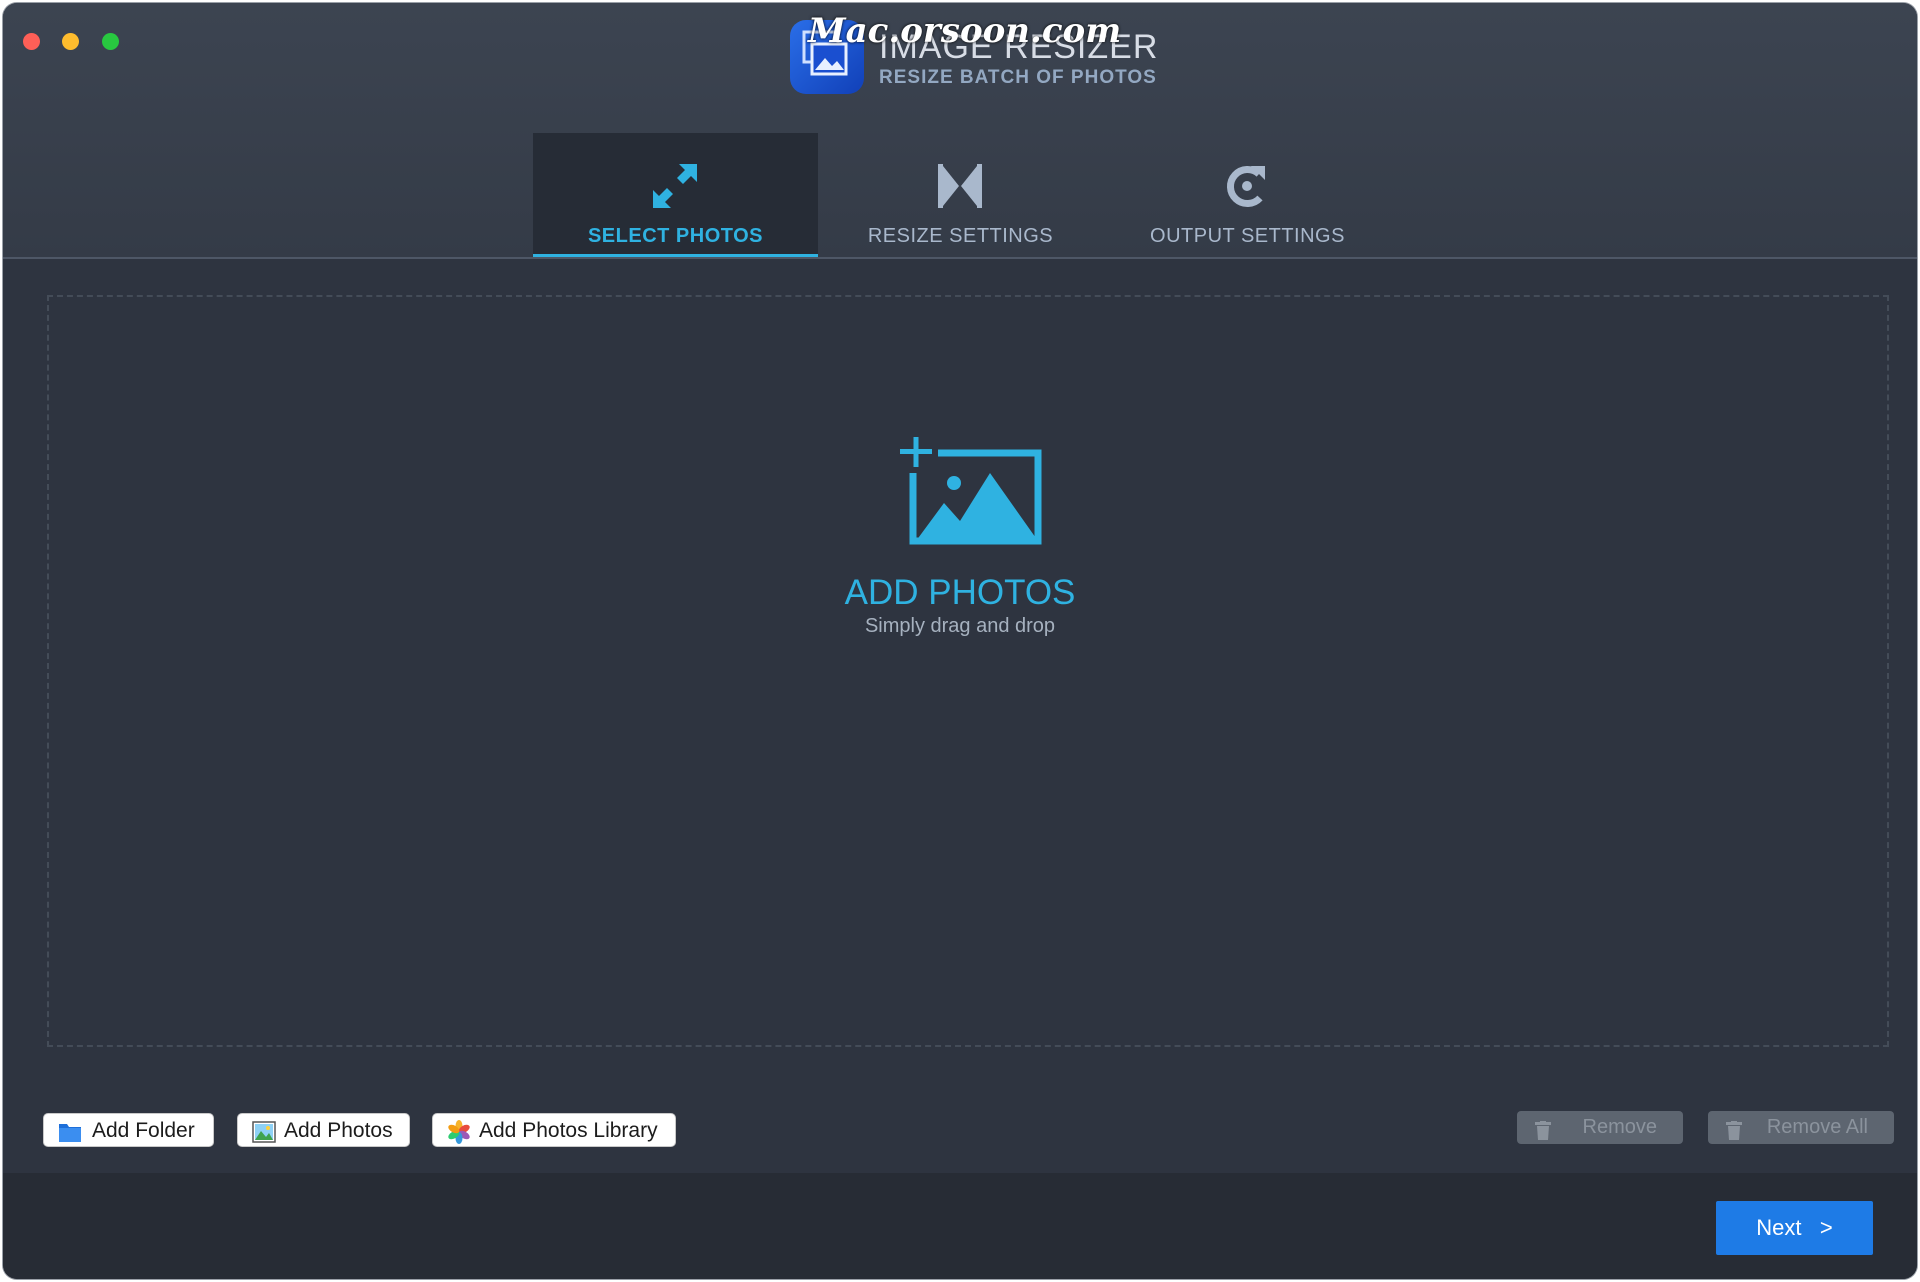 This screenshot has width=1920, height=1282. Describe the element at coordinates (960, 592) in the screenshot. I see `drop-title: ADD PHOTOS` at that location.